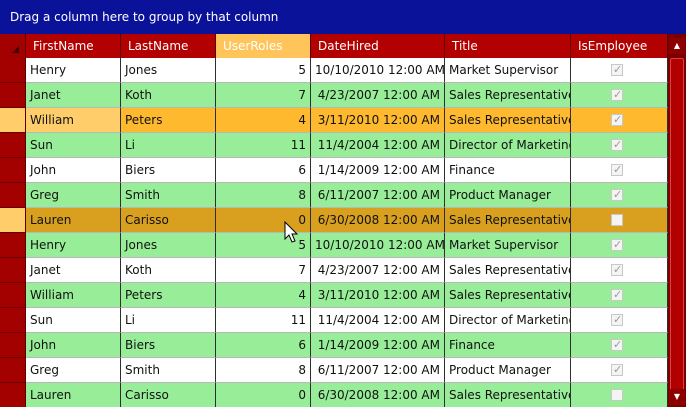 The height and width of the screenshot is (407, 686). What do you see at coordinates (73, 170) in the screenshot?
I see `cell-firstname: John` at bounding box center [73, 170].